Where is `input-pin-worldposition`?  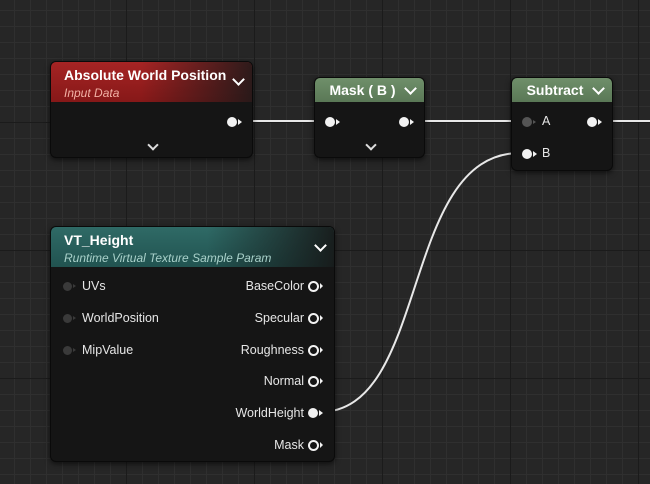
input-pin-worldposition is located at coordinates (69, 318).